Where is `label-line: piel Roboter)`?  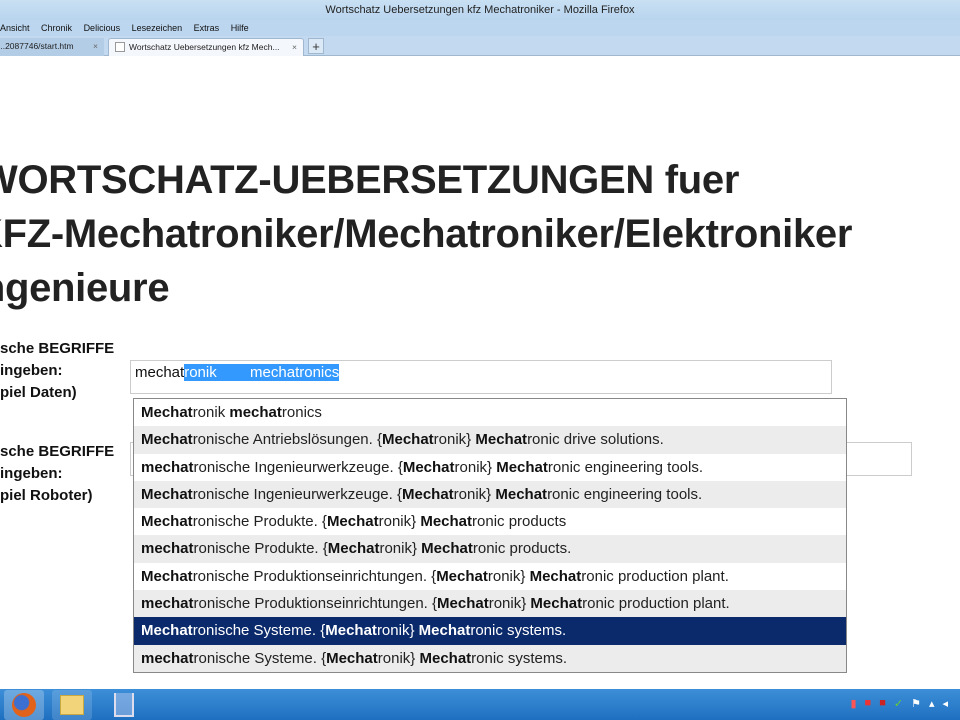 label-line: piel Roboter) is located at coordinates (46, 495).